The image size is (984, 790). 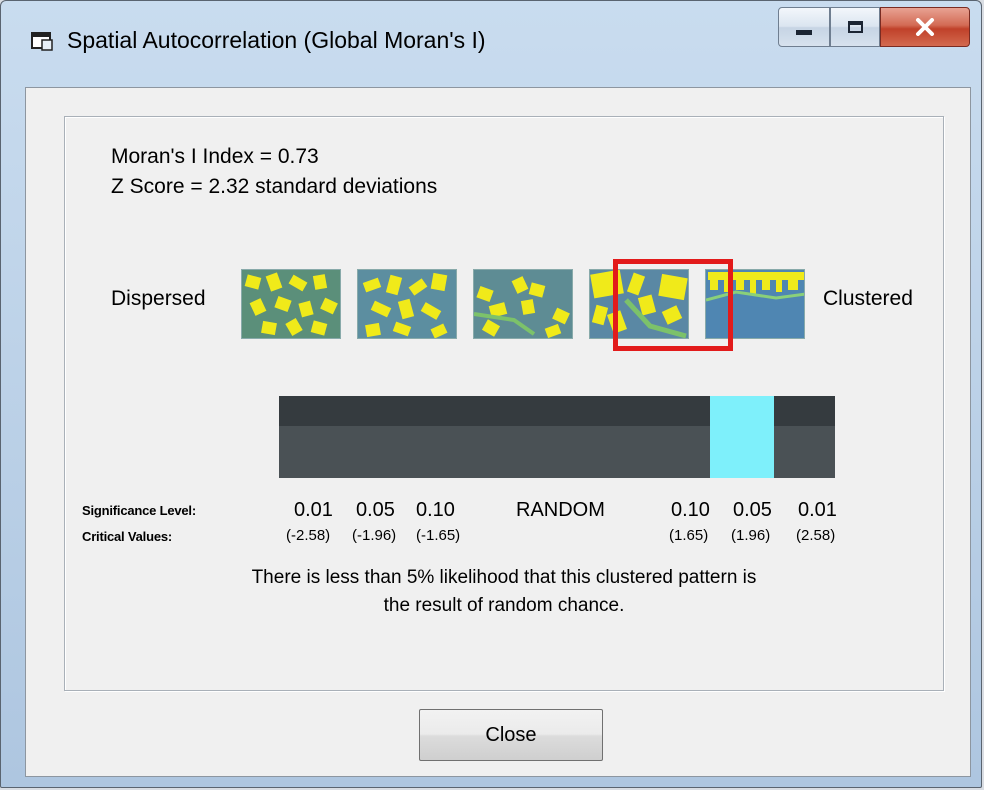 What do you see at coordinates (504, 605) in the screenshot?
I see `result-message-line-2: the result of random chance.` at bounding box center [504, 605].